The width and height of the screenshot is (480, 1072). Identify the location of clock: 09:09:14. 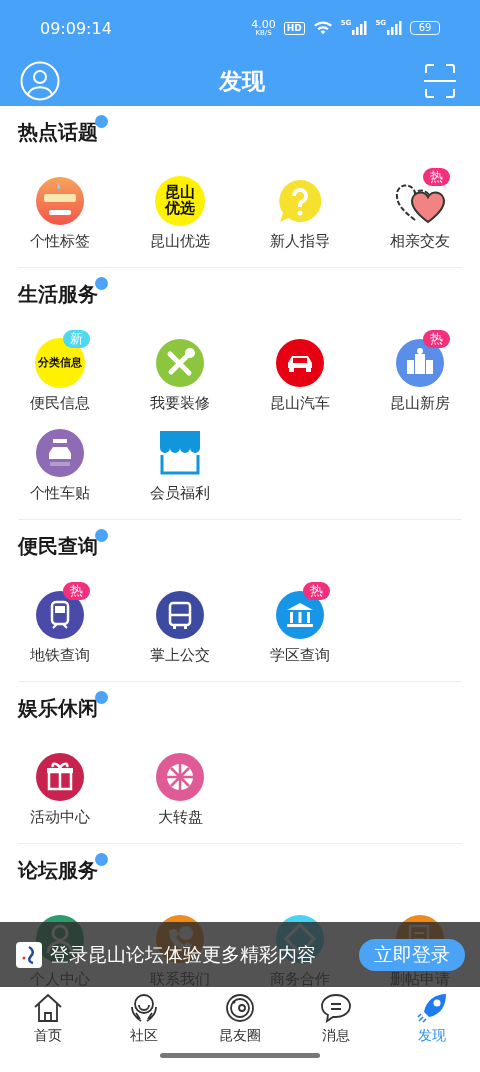
(76, 28).